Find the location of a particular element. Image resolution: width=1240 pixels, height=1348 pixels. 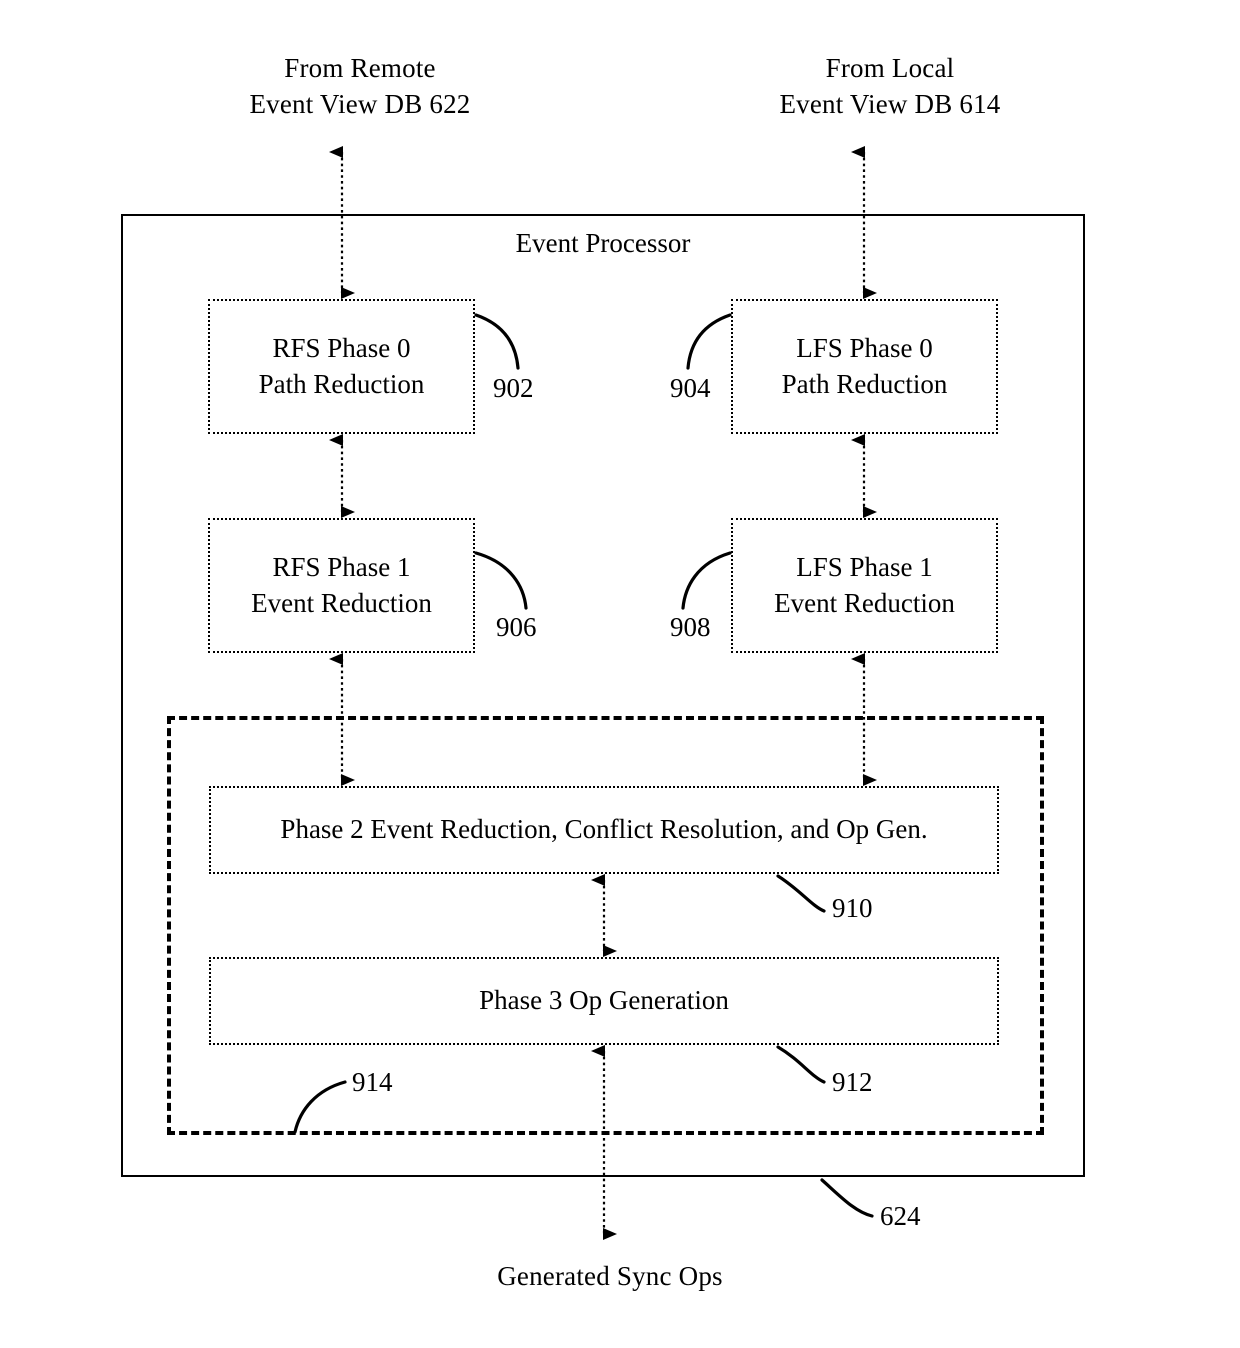

ref-numeral-902: 902 is located at coordinates (513, 388).